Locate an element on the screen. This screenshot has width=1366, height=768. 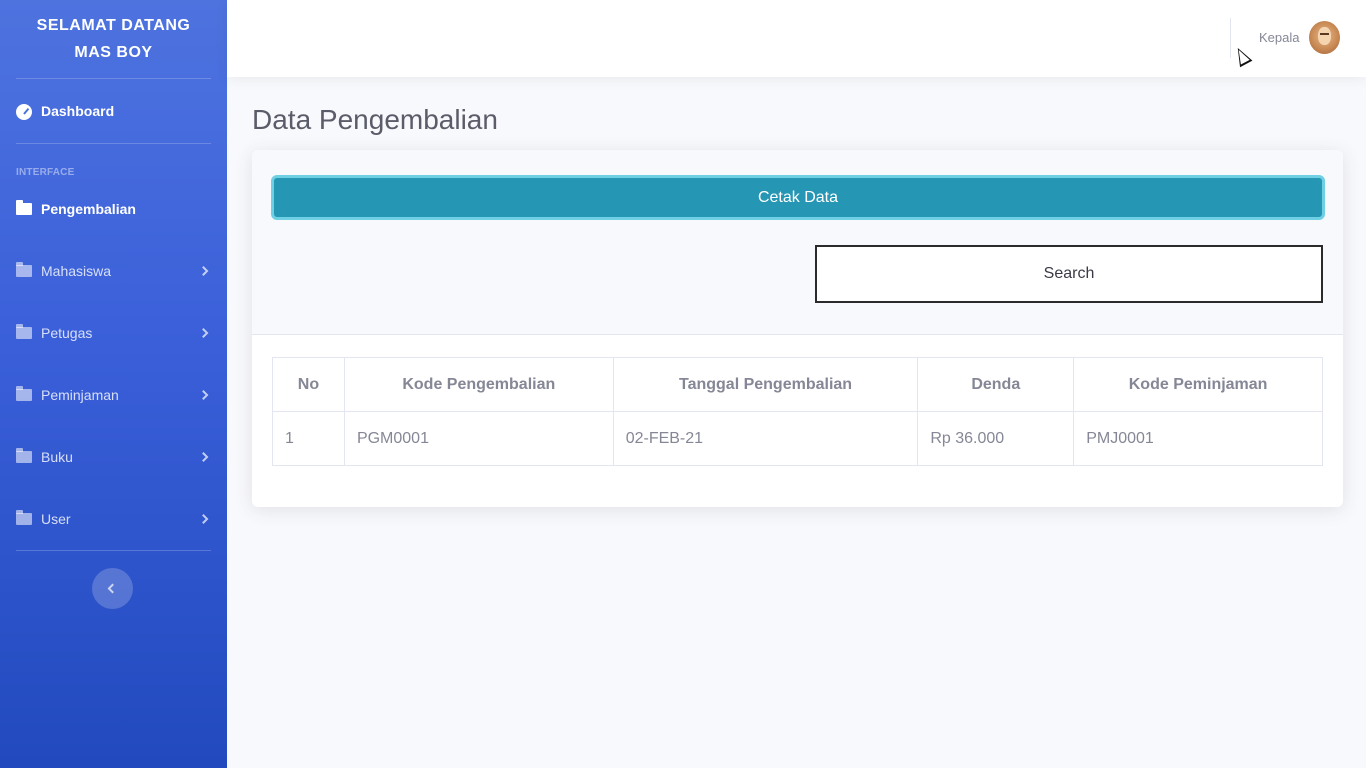
table-cell: PGM0001 is located at coordinates (478, 438).